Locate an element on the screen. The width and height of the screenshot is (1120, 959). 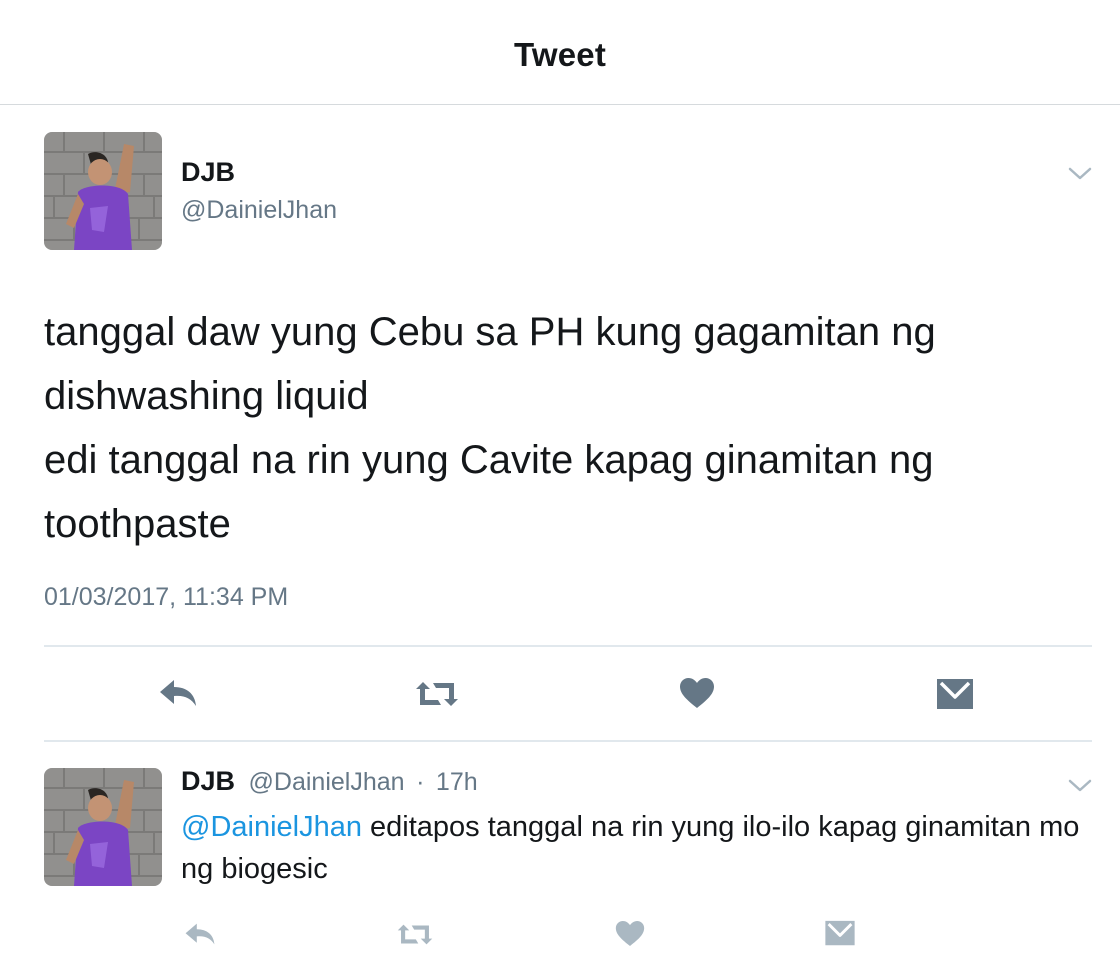
reply-header: DJB @DainielJhan · 17h is located at coordinates (329, 781).